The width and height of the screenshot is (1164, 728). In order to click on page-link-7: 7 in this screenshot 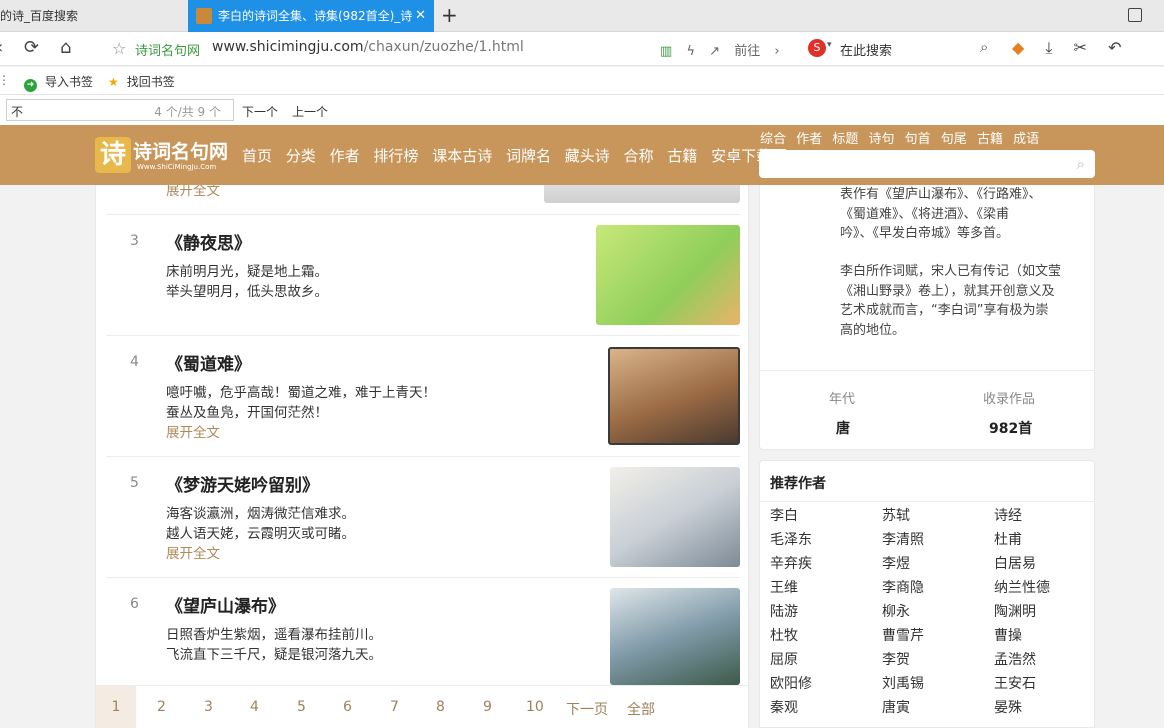, I will do `click(394, 707)`.